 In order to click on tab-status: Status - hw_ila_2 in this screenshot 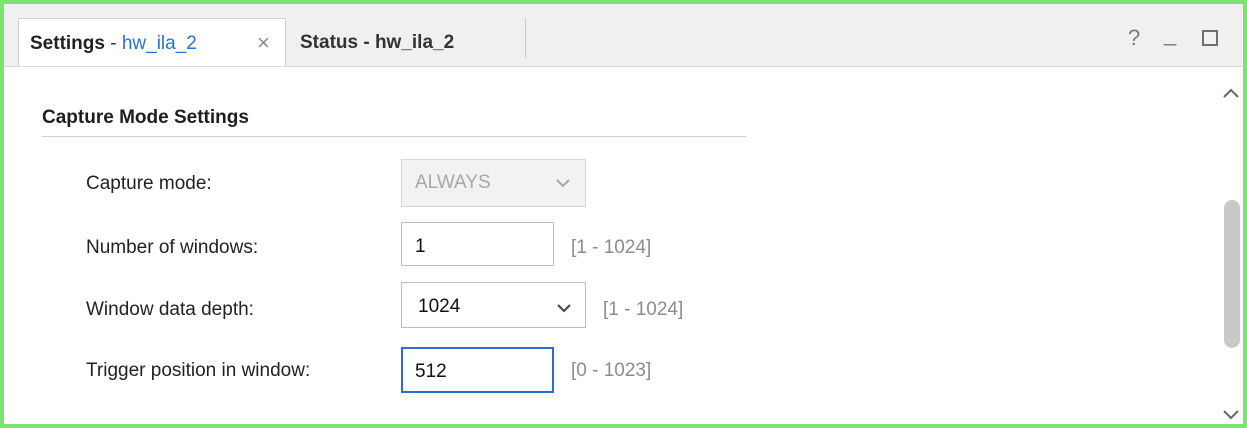, I will do `click(406, 42)`.